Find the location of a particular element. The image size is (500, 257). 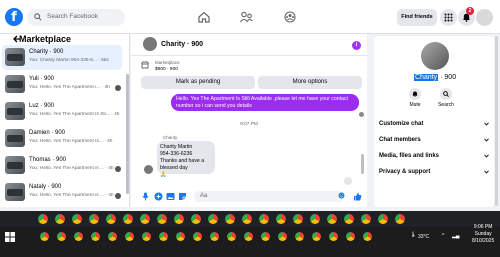

network-icon: ▂▄ is located at coordinates (455, 236).